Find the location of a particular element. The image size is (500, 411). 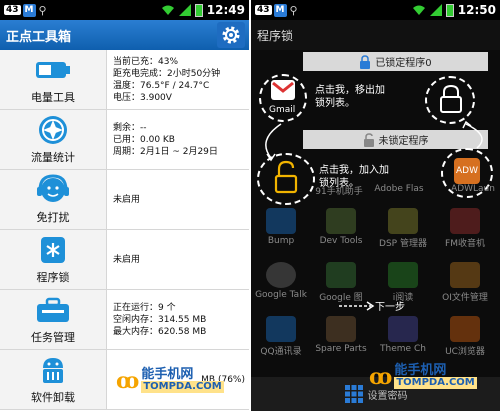

traffic-tool-button: 流量统计 is located at coordinates (53, 139).